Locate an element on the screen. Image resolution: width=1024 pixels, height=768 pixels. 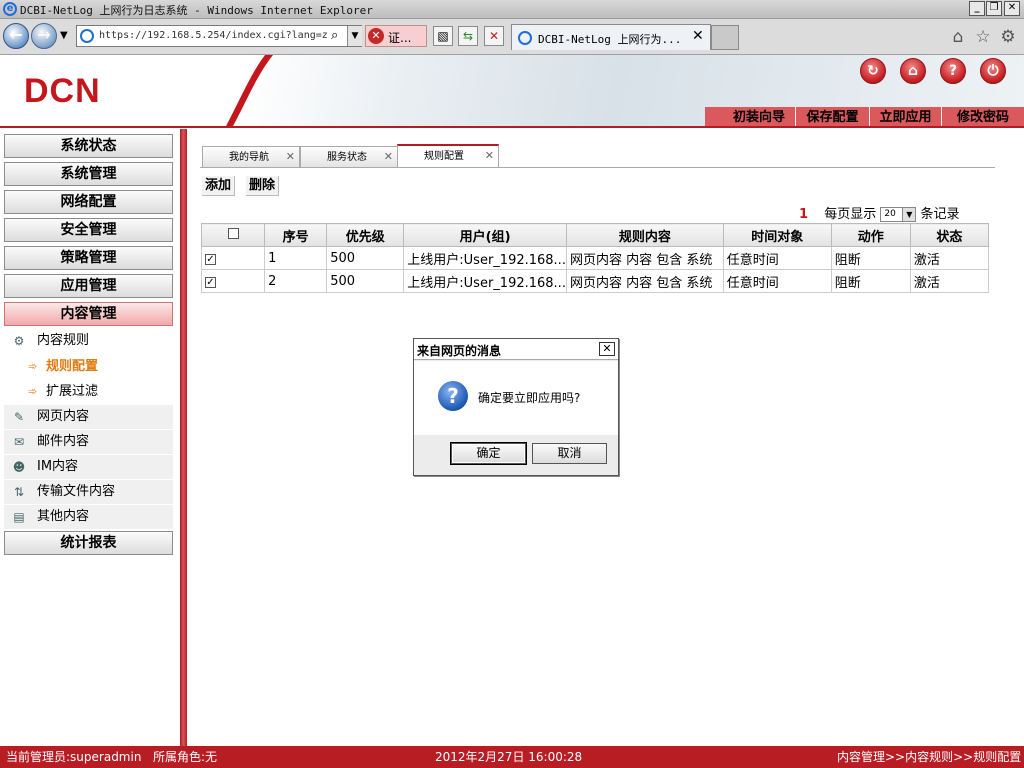
setup-wizard-link: 初装向导 is located at coordinates (759, 116).